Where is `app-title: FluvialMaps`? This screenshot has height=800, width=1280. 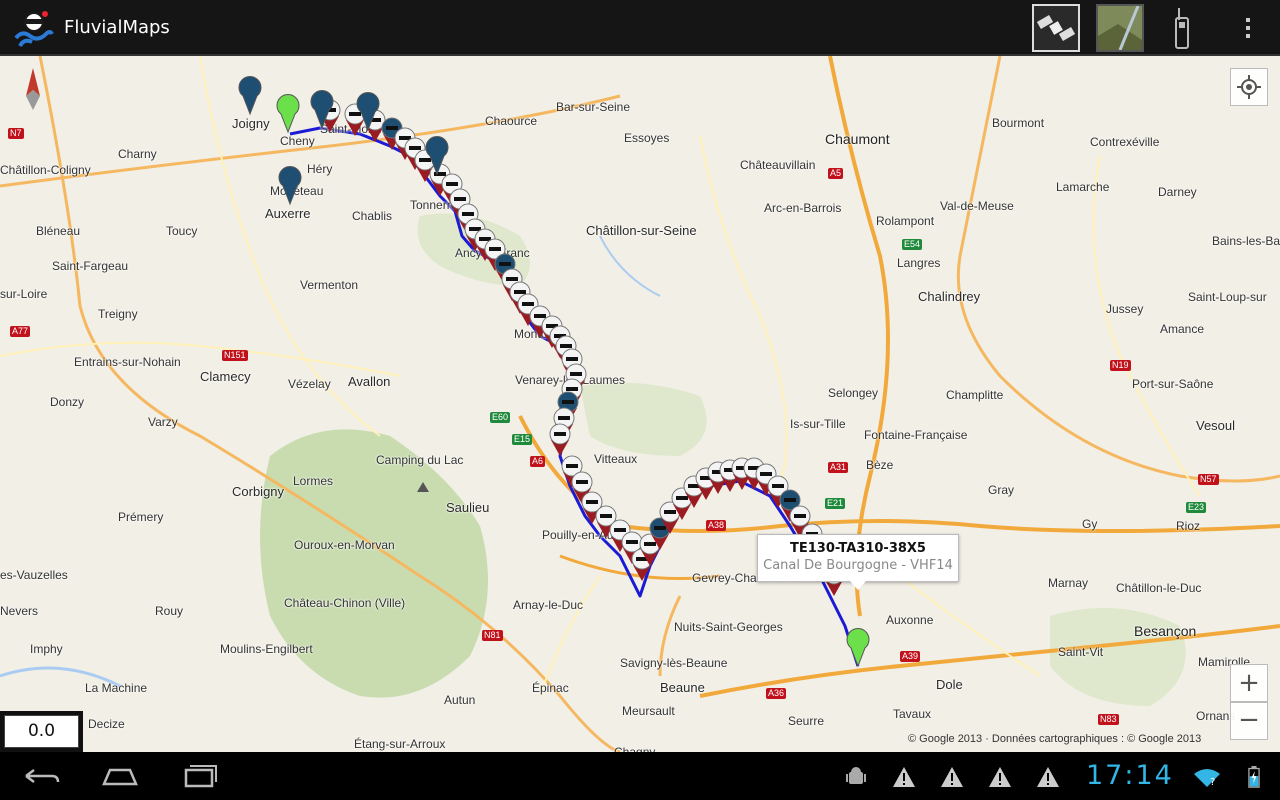 app-title: FluvialMaps is located at coordinates (117, 27).